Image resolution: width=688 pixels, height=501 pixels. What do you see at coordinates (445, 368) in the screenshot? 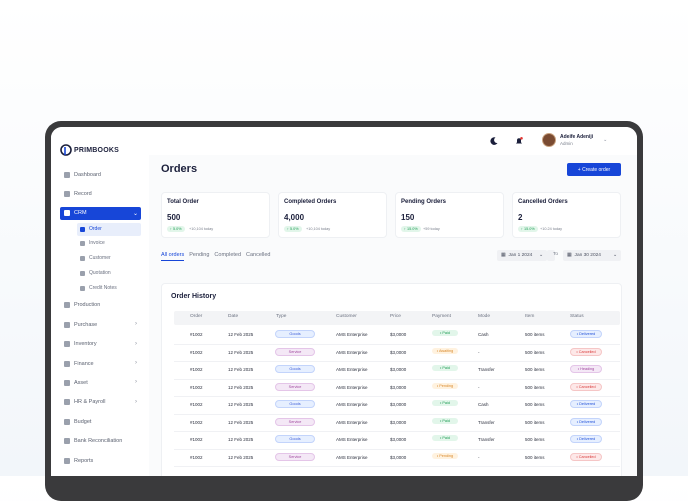
I see `payment-badge: • Paid` at bounding box center [445, 368].